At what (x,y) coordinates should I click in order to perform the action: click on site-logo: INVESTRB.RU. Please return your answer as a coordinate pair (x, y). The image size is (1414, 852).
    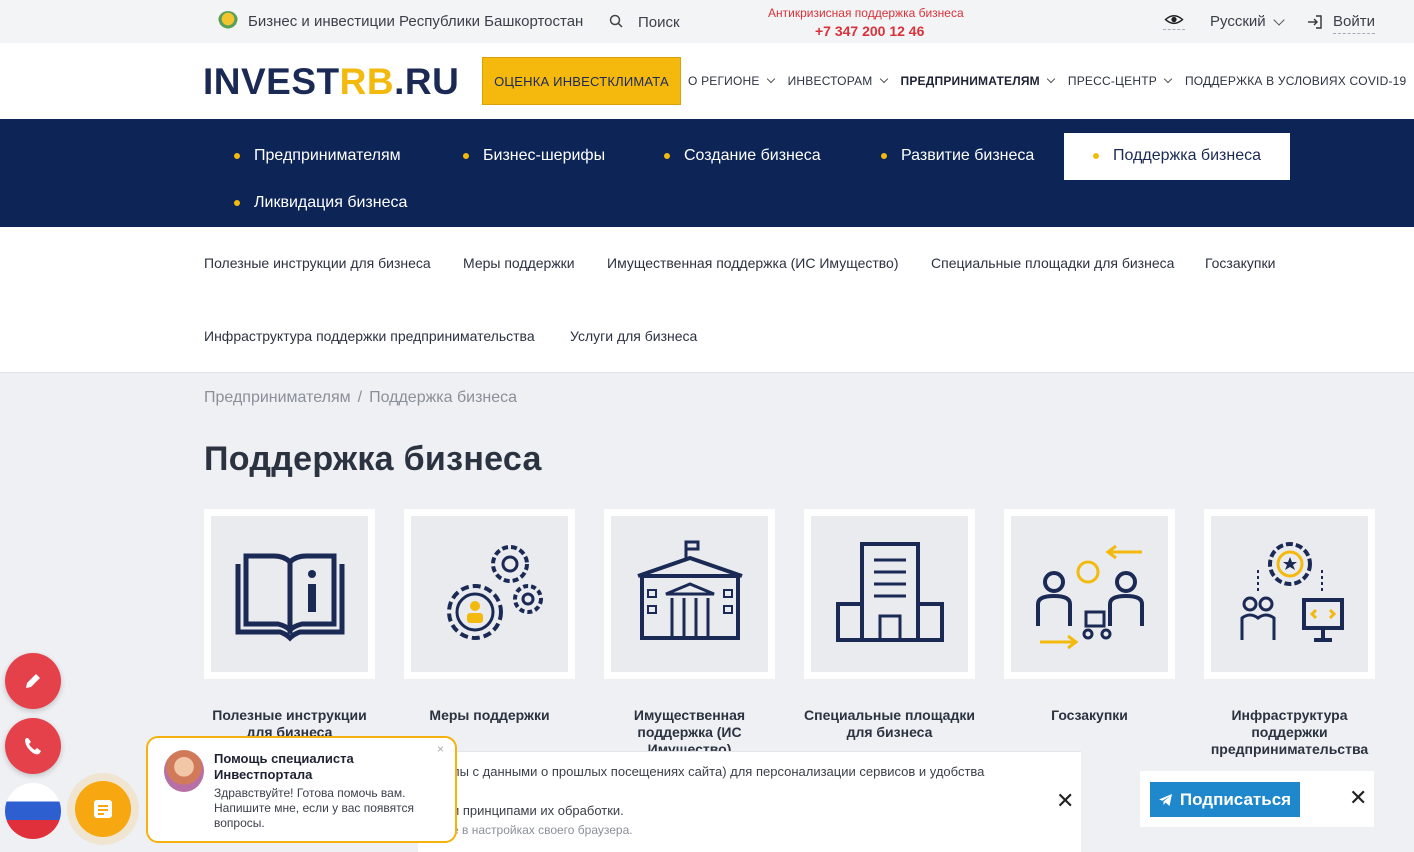
    Looking at the image, I should click on (331, 82).